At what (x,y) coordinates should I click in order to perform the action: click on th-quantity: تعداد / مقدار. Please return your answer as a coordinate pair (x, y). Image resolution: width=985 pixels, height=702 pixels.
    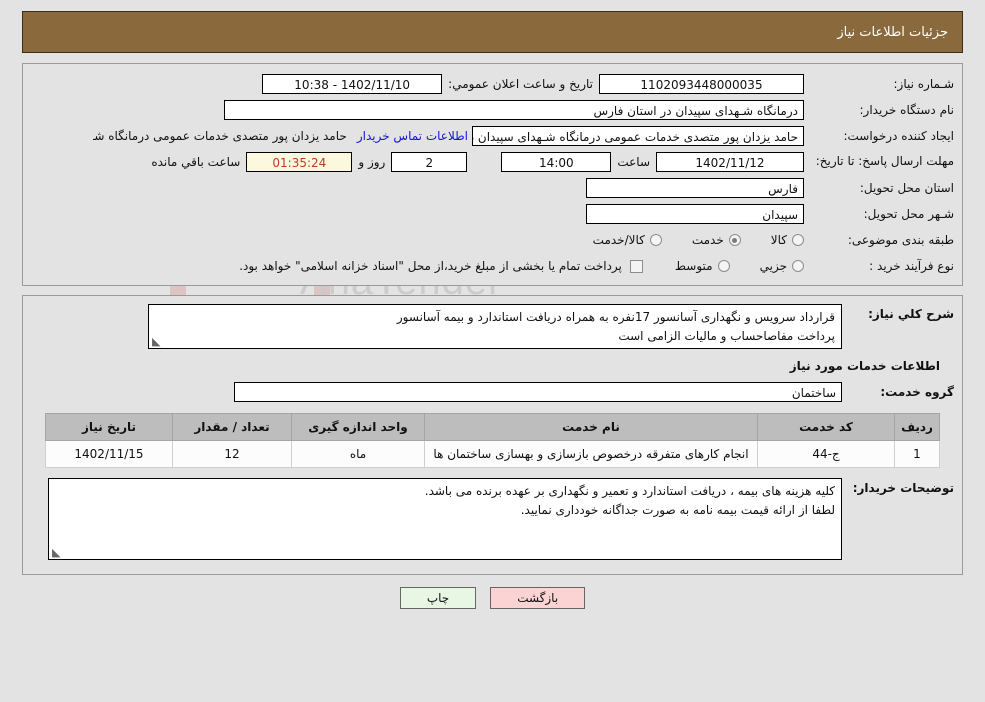
    Looking at the image, I should click on (232, 427).